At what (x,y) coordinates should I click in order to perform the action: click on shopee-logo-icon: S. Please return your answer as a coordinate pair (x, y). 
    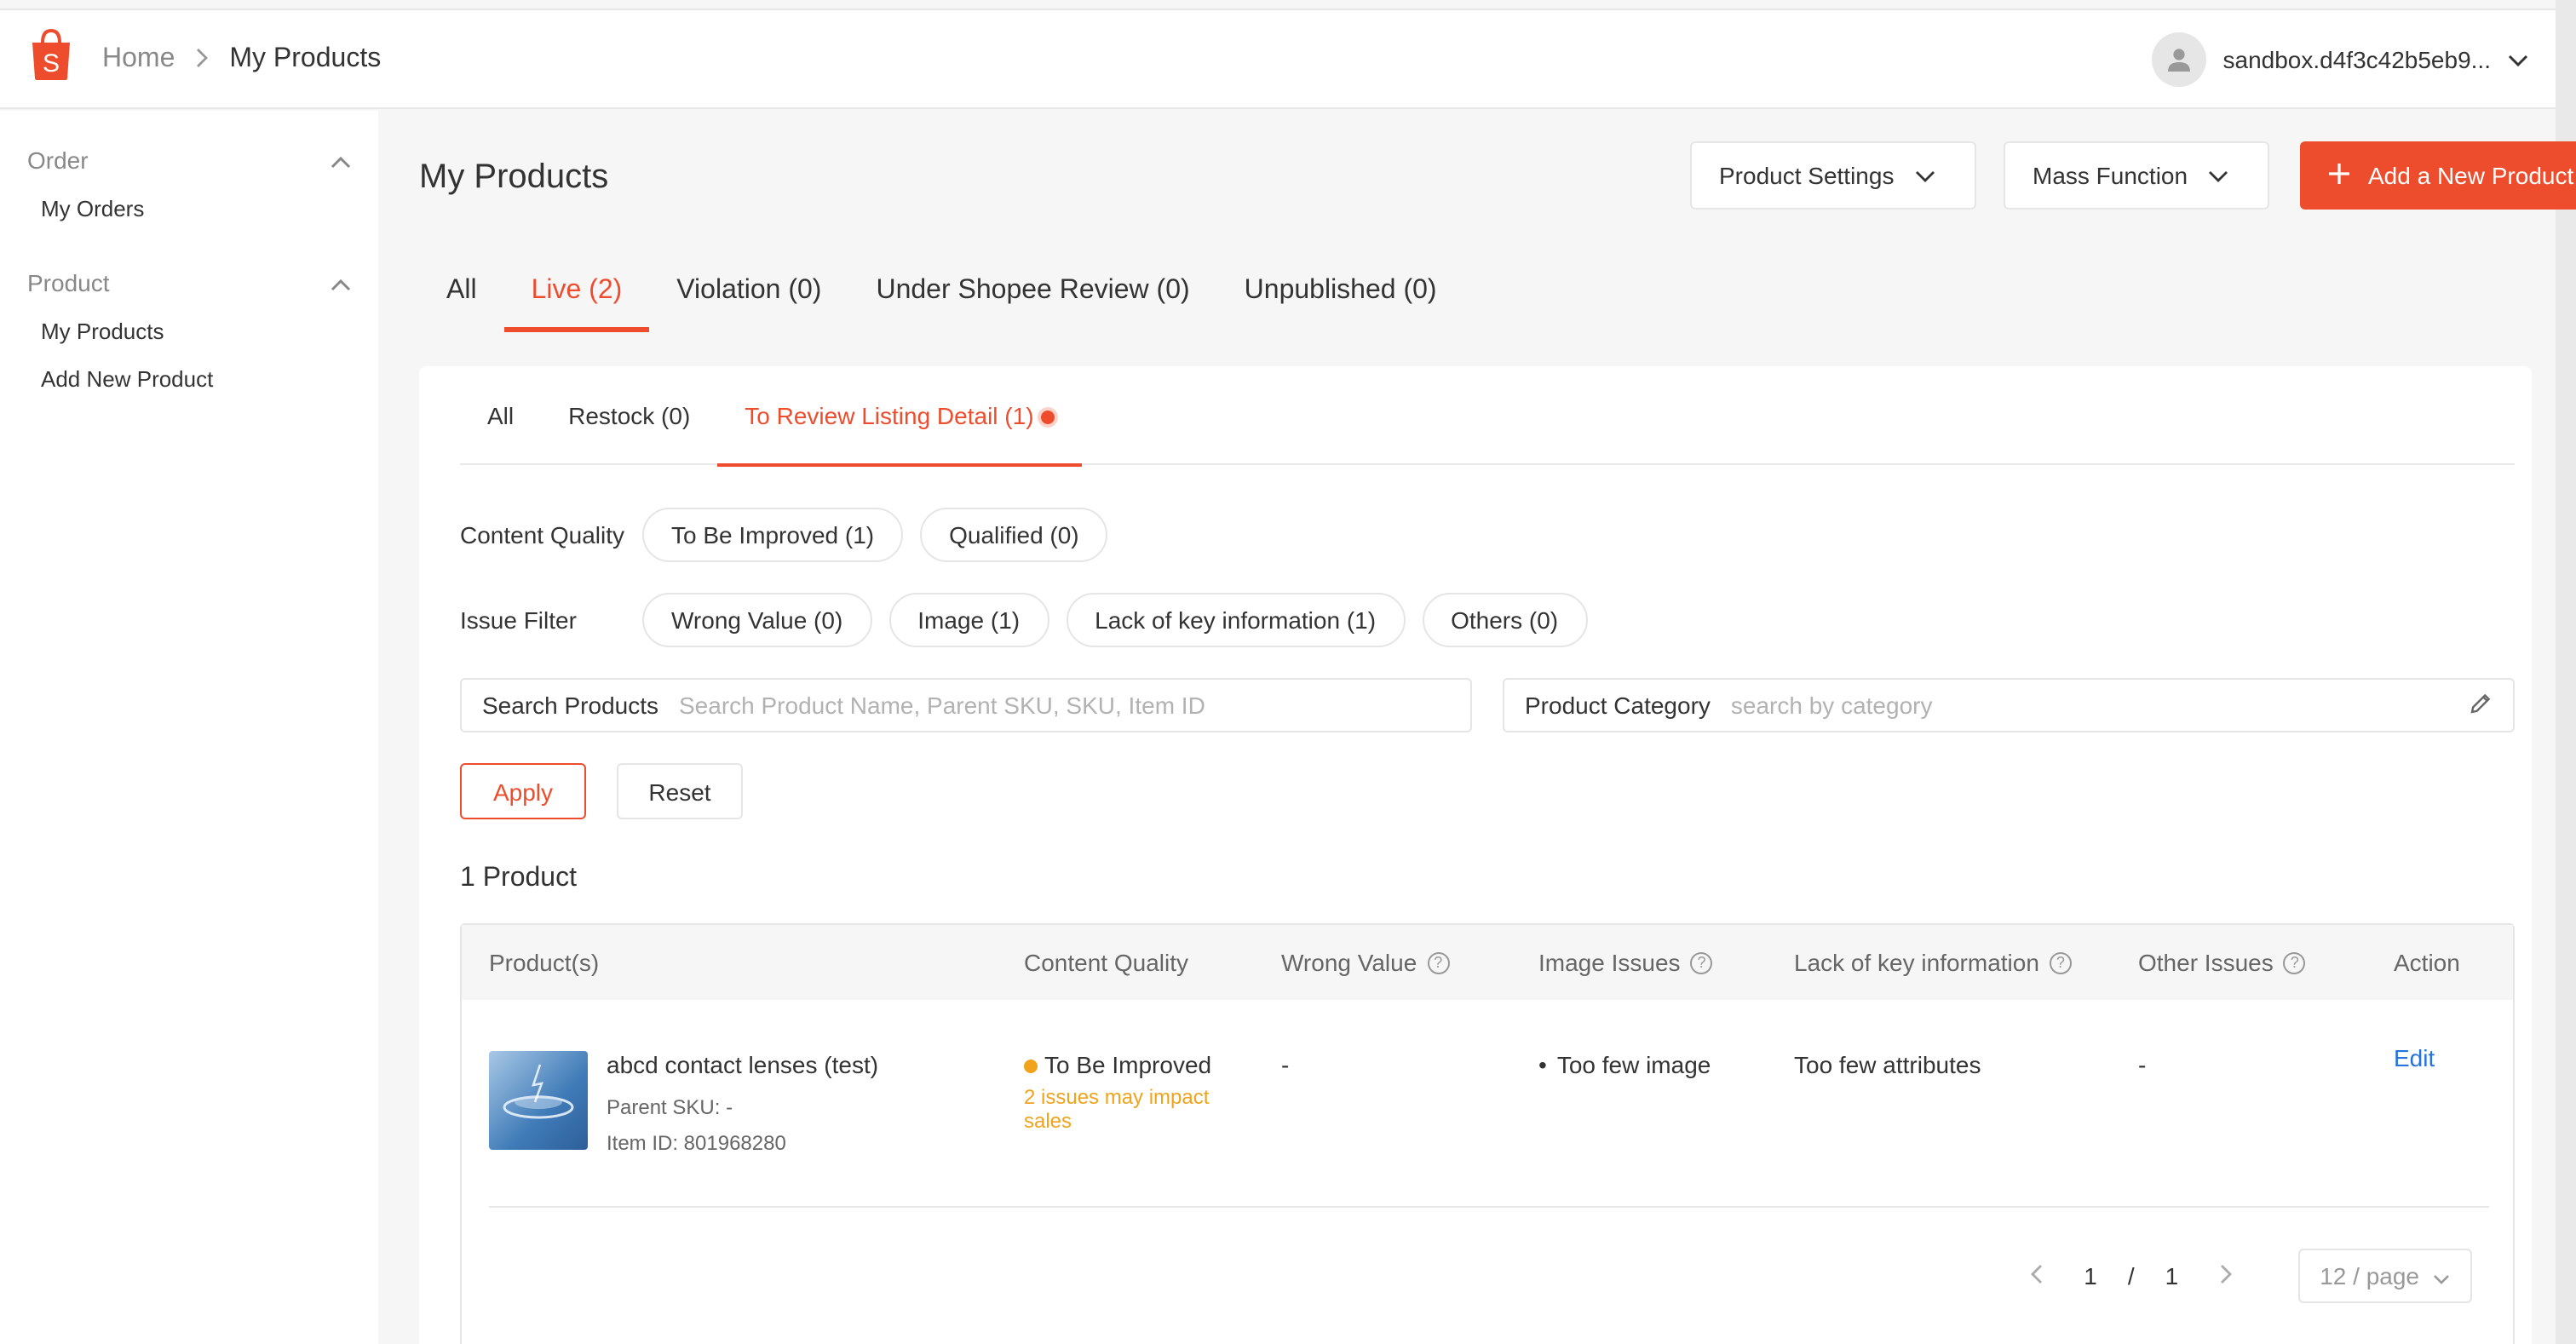
    Looking at the image, I should click on (51, 54).